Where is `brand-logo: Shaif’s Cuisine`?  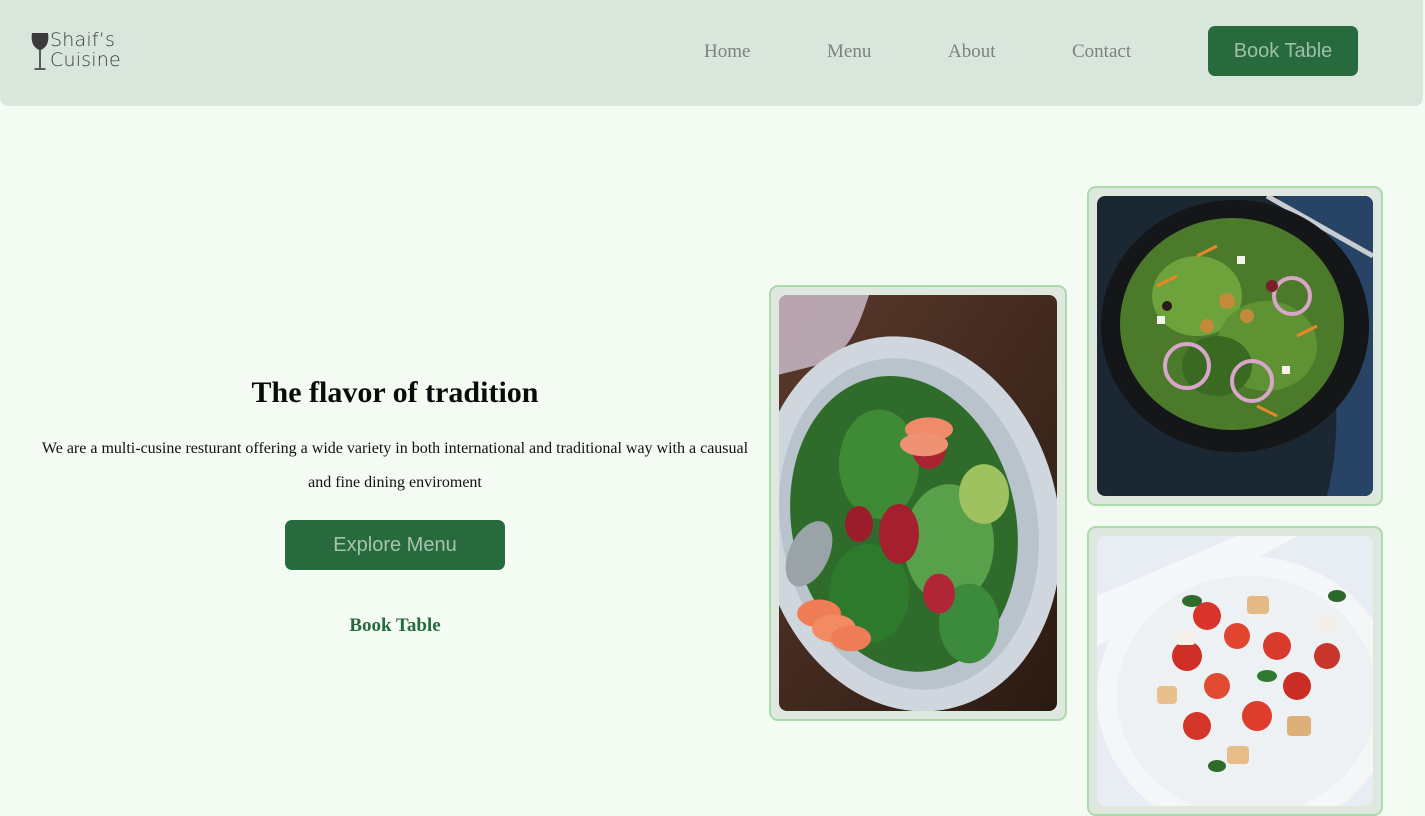 brand-logo: Shaif’s Cuisine is located at coordinates (79, 52).